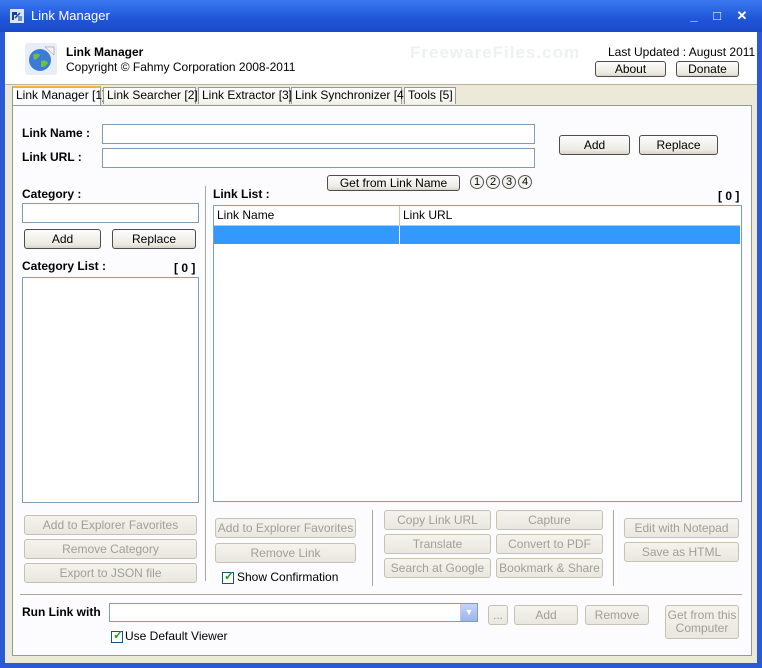 Image resolution: width=762 pixels, height=668 pixels. I want to click on save-as-html-button: Save as HTML, so click(681, 552).